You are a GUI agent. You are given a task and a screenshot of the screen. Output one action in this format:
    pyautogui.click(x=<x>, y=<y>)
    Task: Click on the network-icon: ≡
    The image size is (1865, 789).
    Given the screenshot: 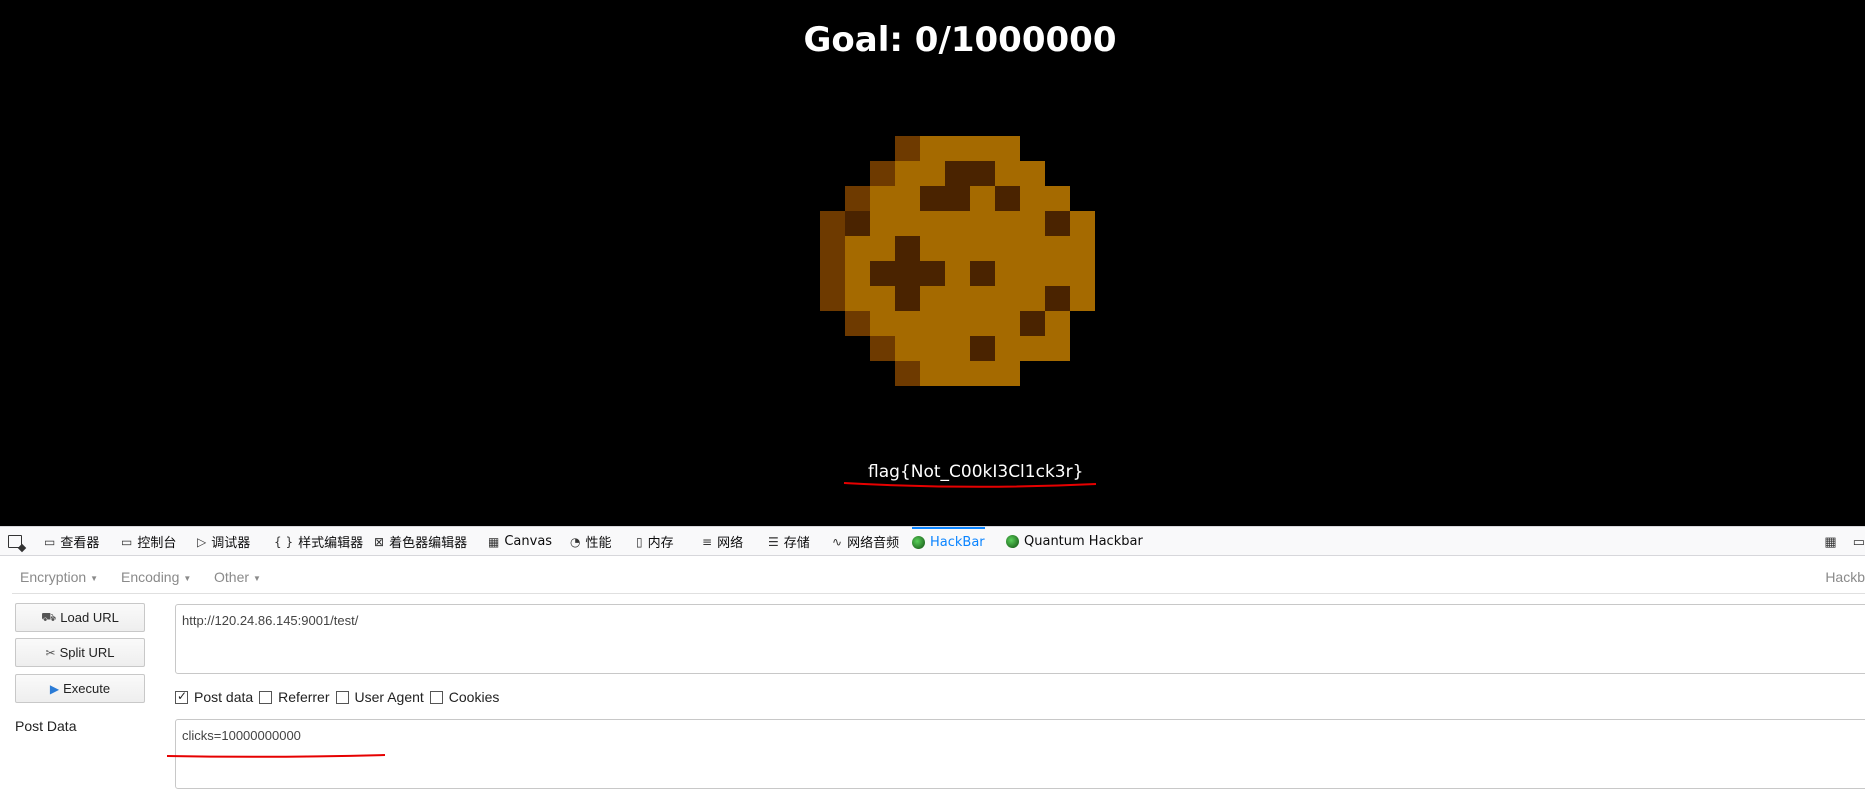 What is the action you would take?
    pyautogui.click(x=707, y=541)
    